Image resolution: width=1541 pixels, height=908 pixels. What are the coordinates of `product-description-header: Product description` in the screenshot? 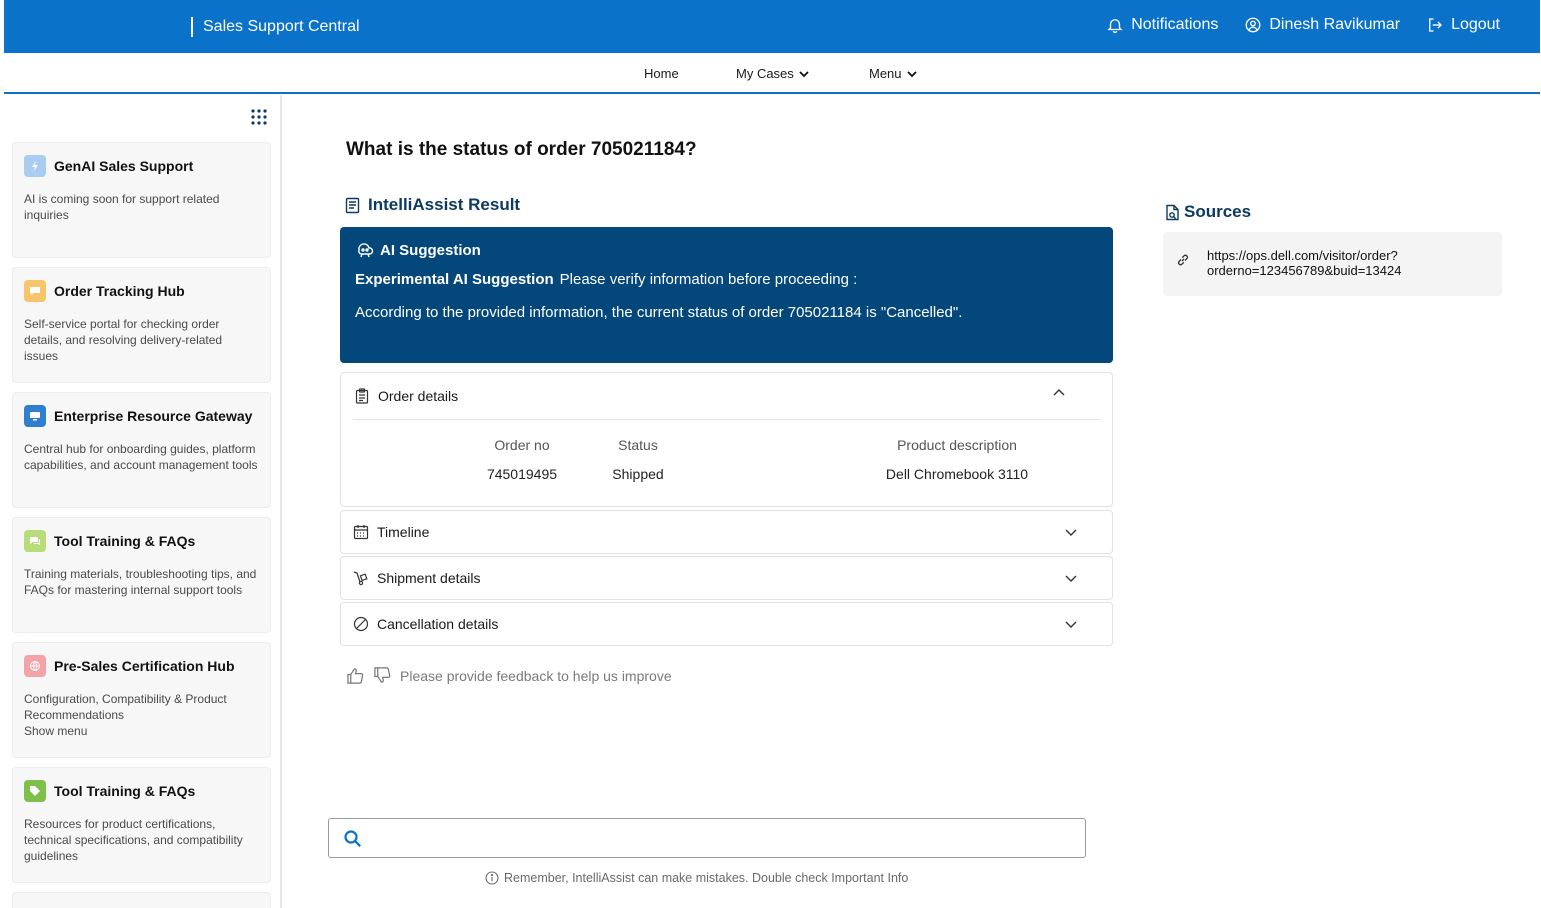 It's located at (957, 445).